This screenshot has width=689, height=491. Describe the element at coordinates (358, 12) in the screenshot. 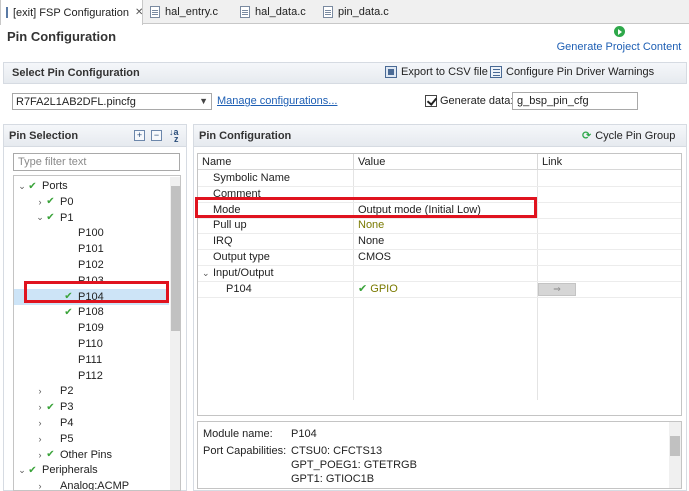

I see `tab-pin-data: pin_data.c` at that location.